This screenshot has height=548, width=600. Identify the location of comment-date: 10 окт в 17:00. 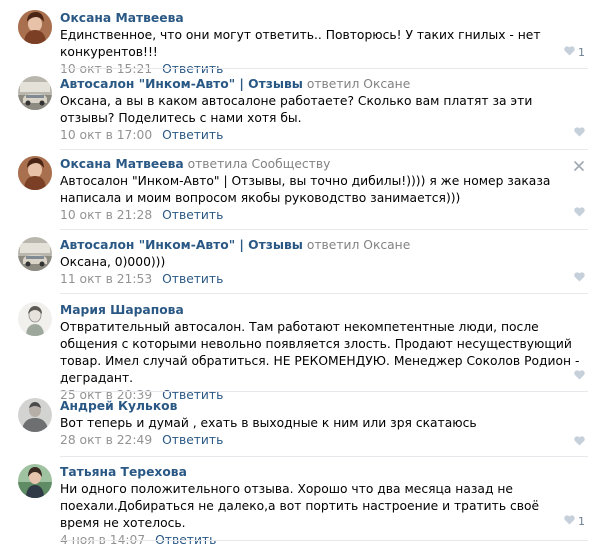
(106, 135).